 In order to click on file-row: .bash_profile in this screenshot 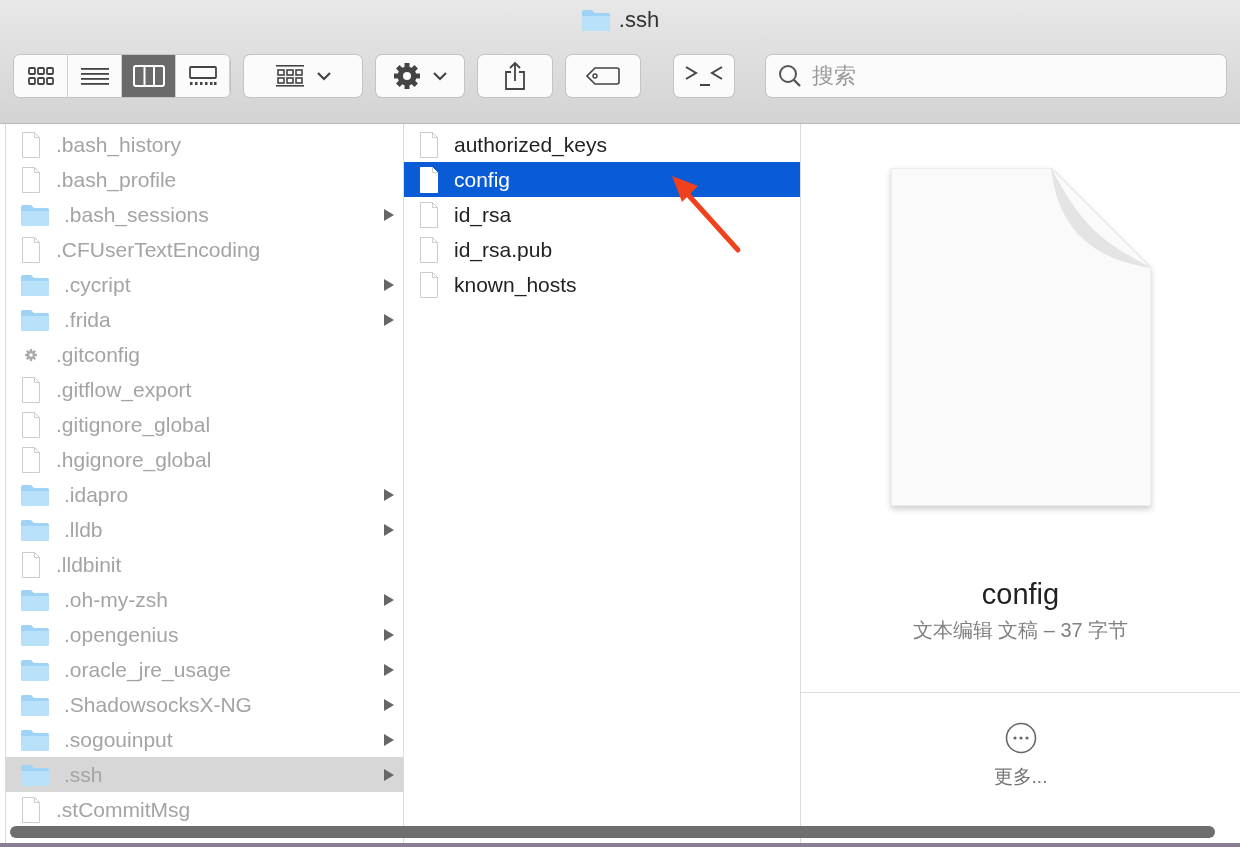, I will do `click(204, 179)`.